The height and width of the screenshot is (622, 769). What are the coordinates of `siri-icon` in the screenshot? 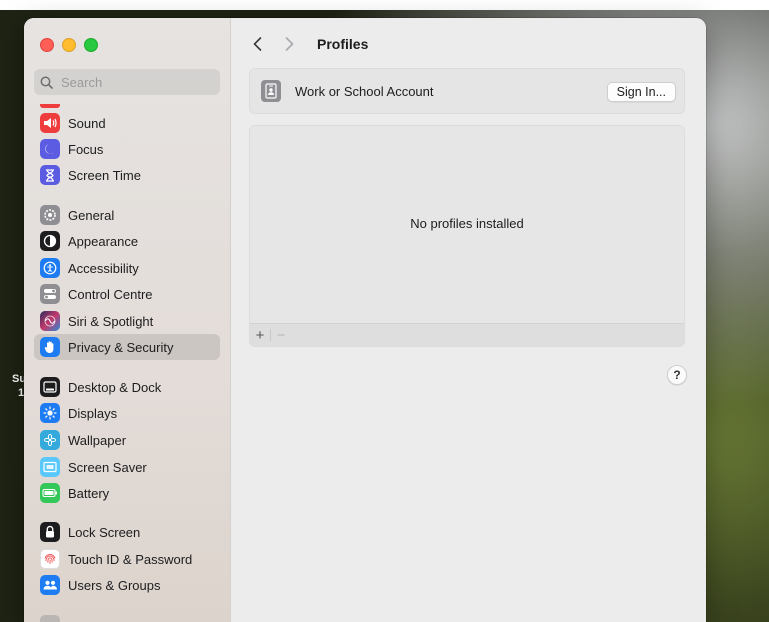 It's located at (50, 321).